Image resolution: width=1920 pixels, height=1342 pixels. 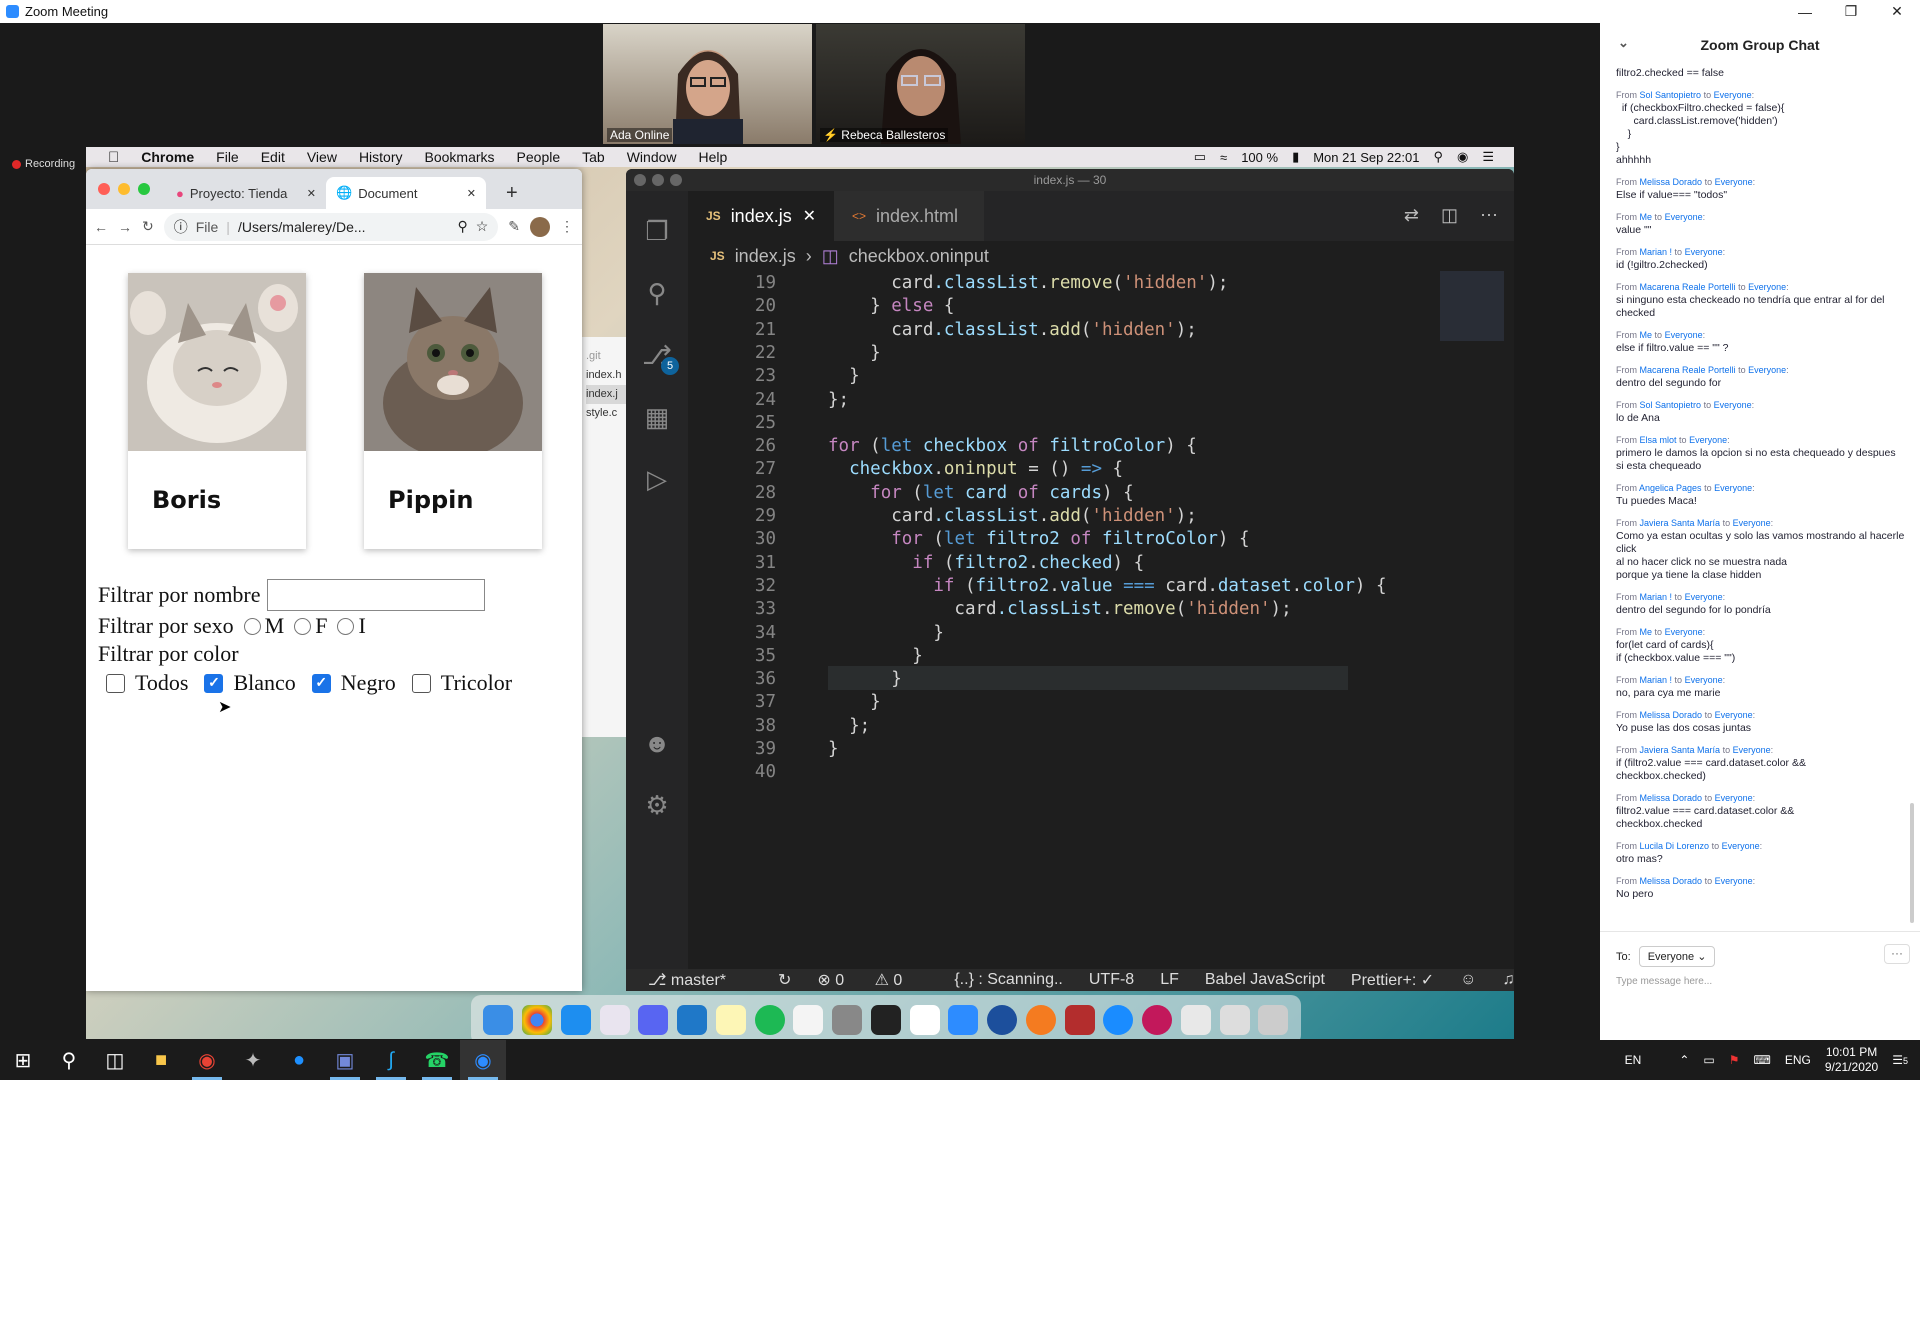 I want to click on whatsapp-icon: ☎, so click(x=437, y=1060).